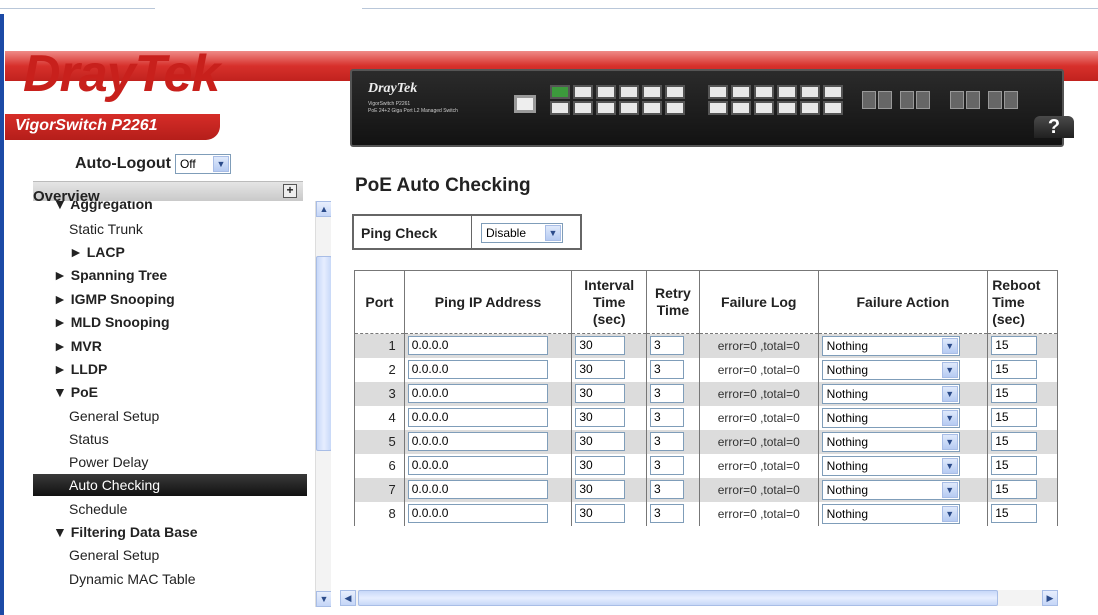 The image size is (1098, 615). I want to click on sidebar-item-lldp: ► LLDP, so click(70, 369).